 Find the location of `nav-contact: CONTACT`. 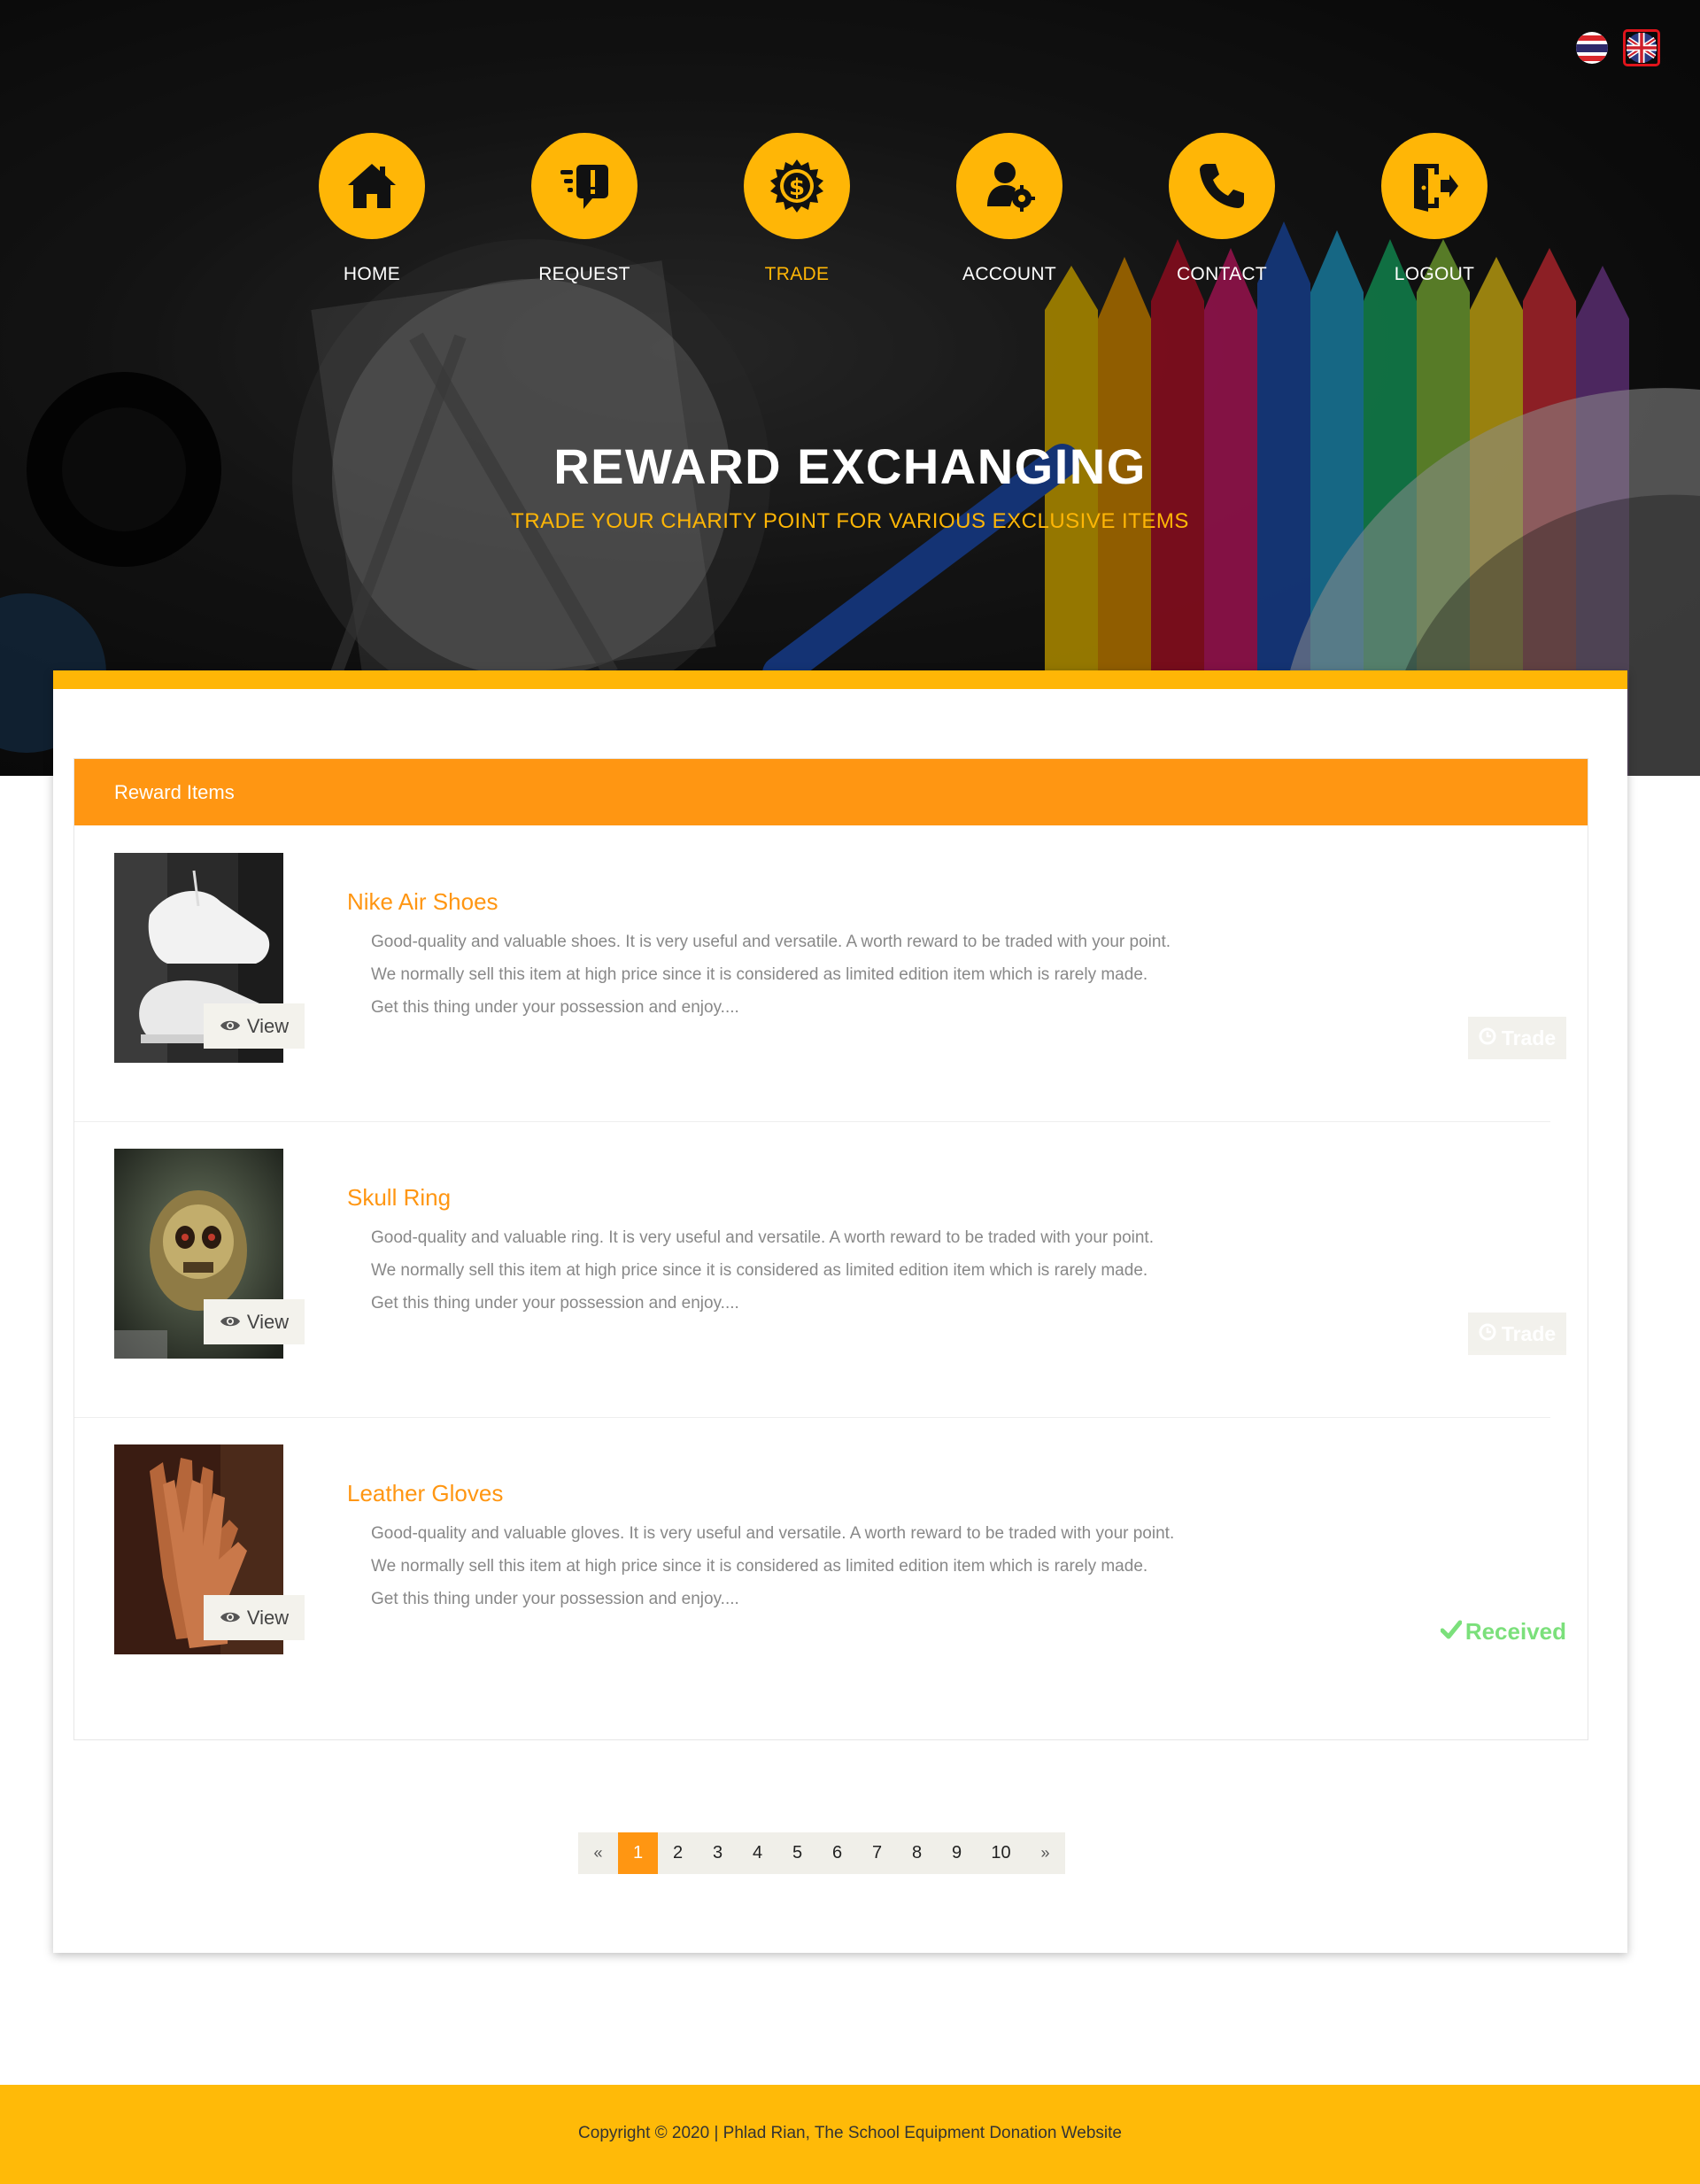

nav-contact: CONTACT is located at coordinates (1222, 209).